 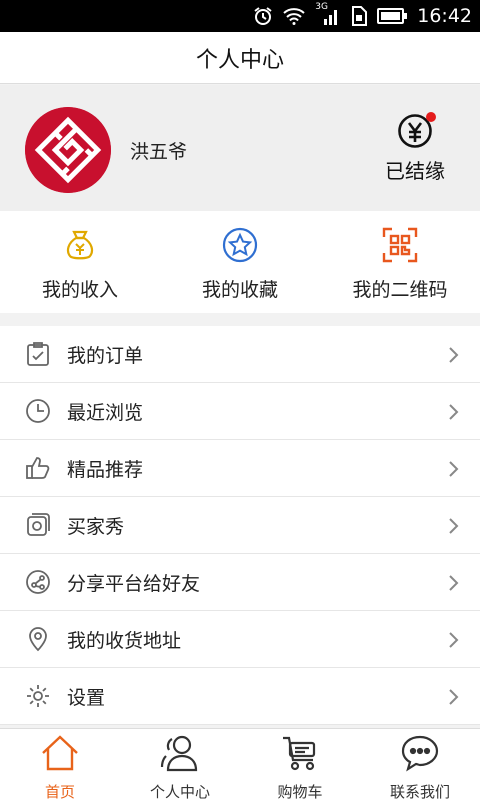 What do you see at coordinates (419, 791) in the screenshot?
I see `tab-label: 联系我们` at bounding box center [419, 791].